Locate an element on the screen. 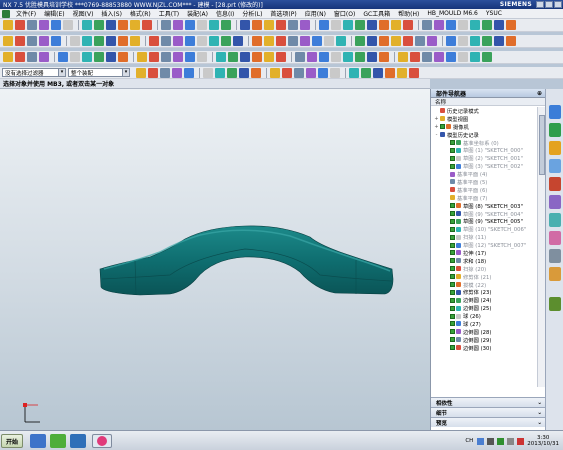 The image size is (563, 450). menu-item-8: 分析(L) is located at coordinates (252, 13).